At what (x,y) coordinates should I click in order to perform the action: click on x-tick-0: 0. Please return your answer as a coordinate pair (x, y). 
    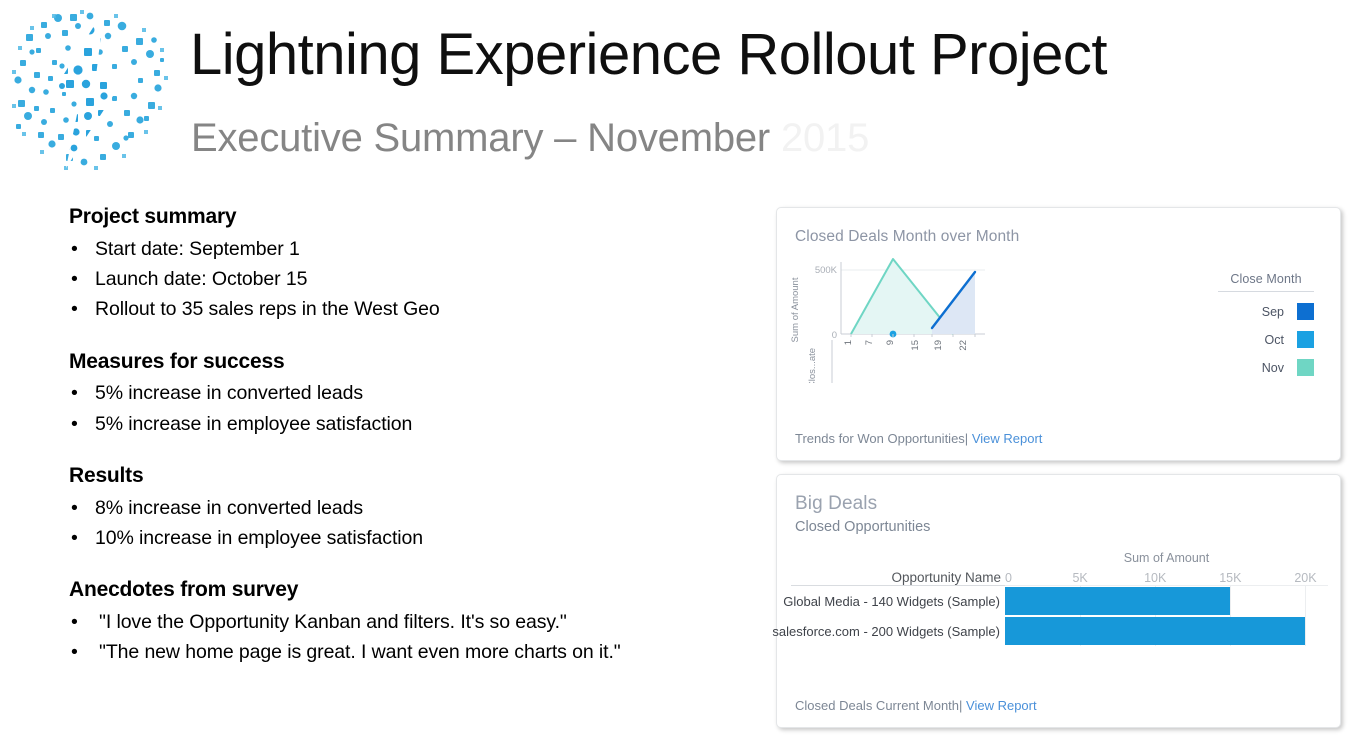
    Looking at the image, I should click on (1008, 578).